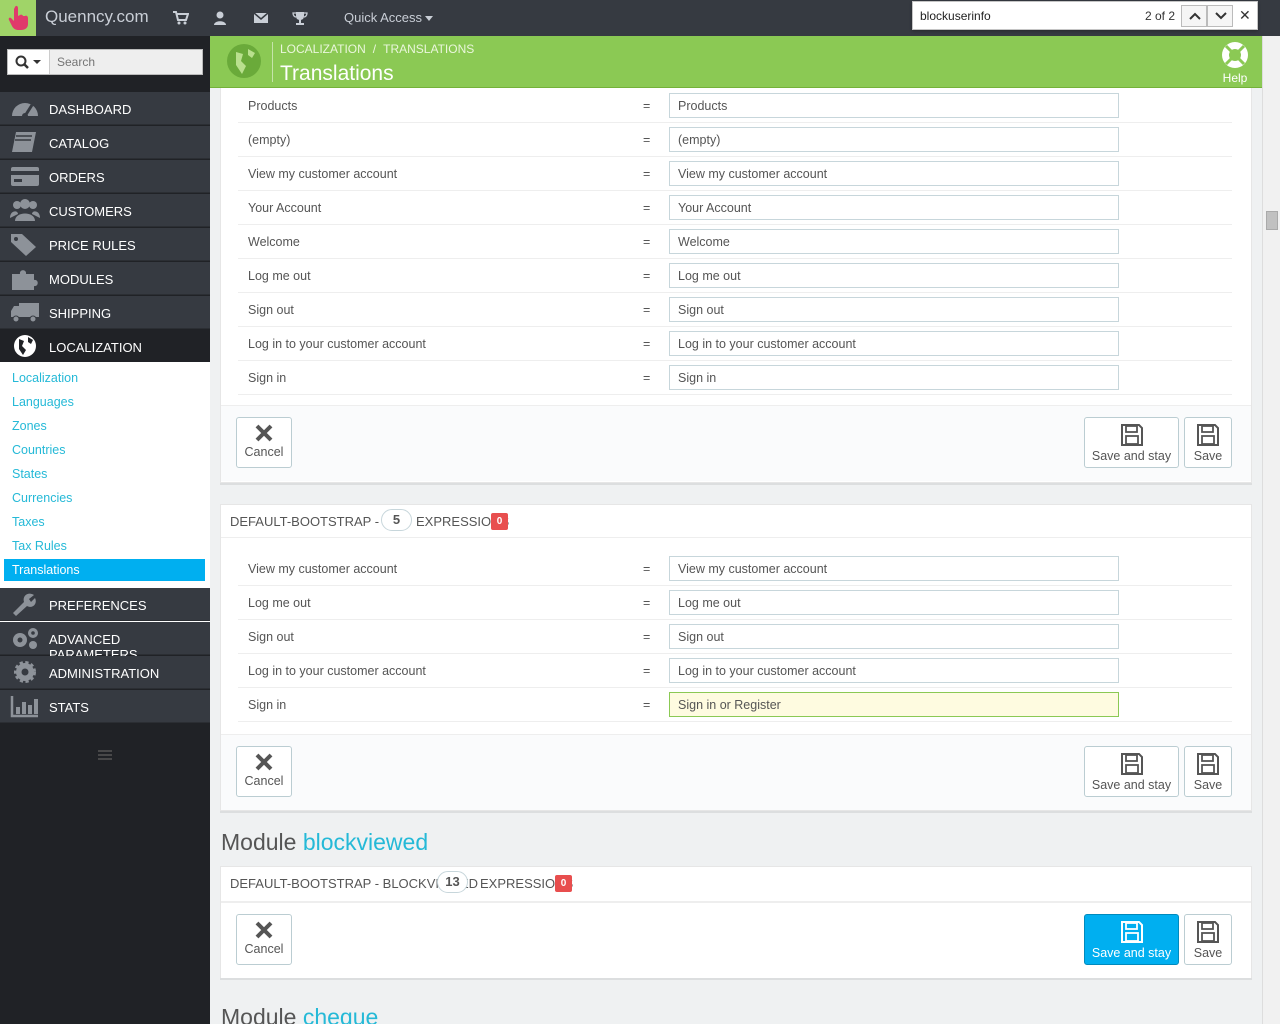  Describe the element at coordinates (894, 704) in the screenshot. I see `translation-input-focused` at that location.